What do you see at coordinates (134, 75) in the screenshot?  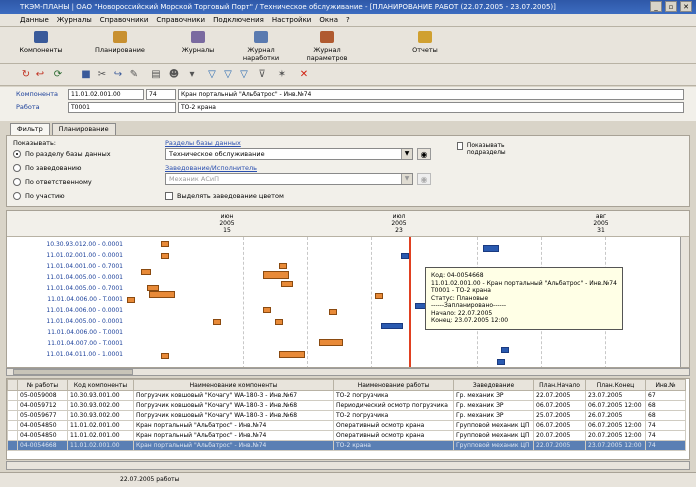 I see `edit-icon: ✎` at bounding box center [134, 75].